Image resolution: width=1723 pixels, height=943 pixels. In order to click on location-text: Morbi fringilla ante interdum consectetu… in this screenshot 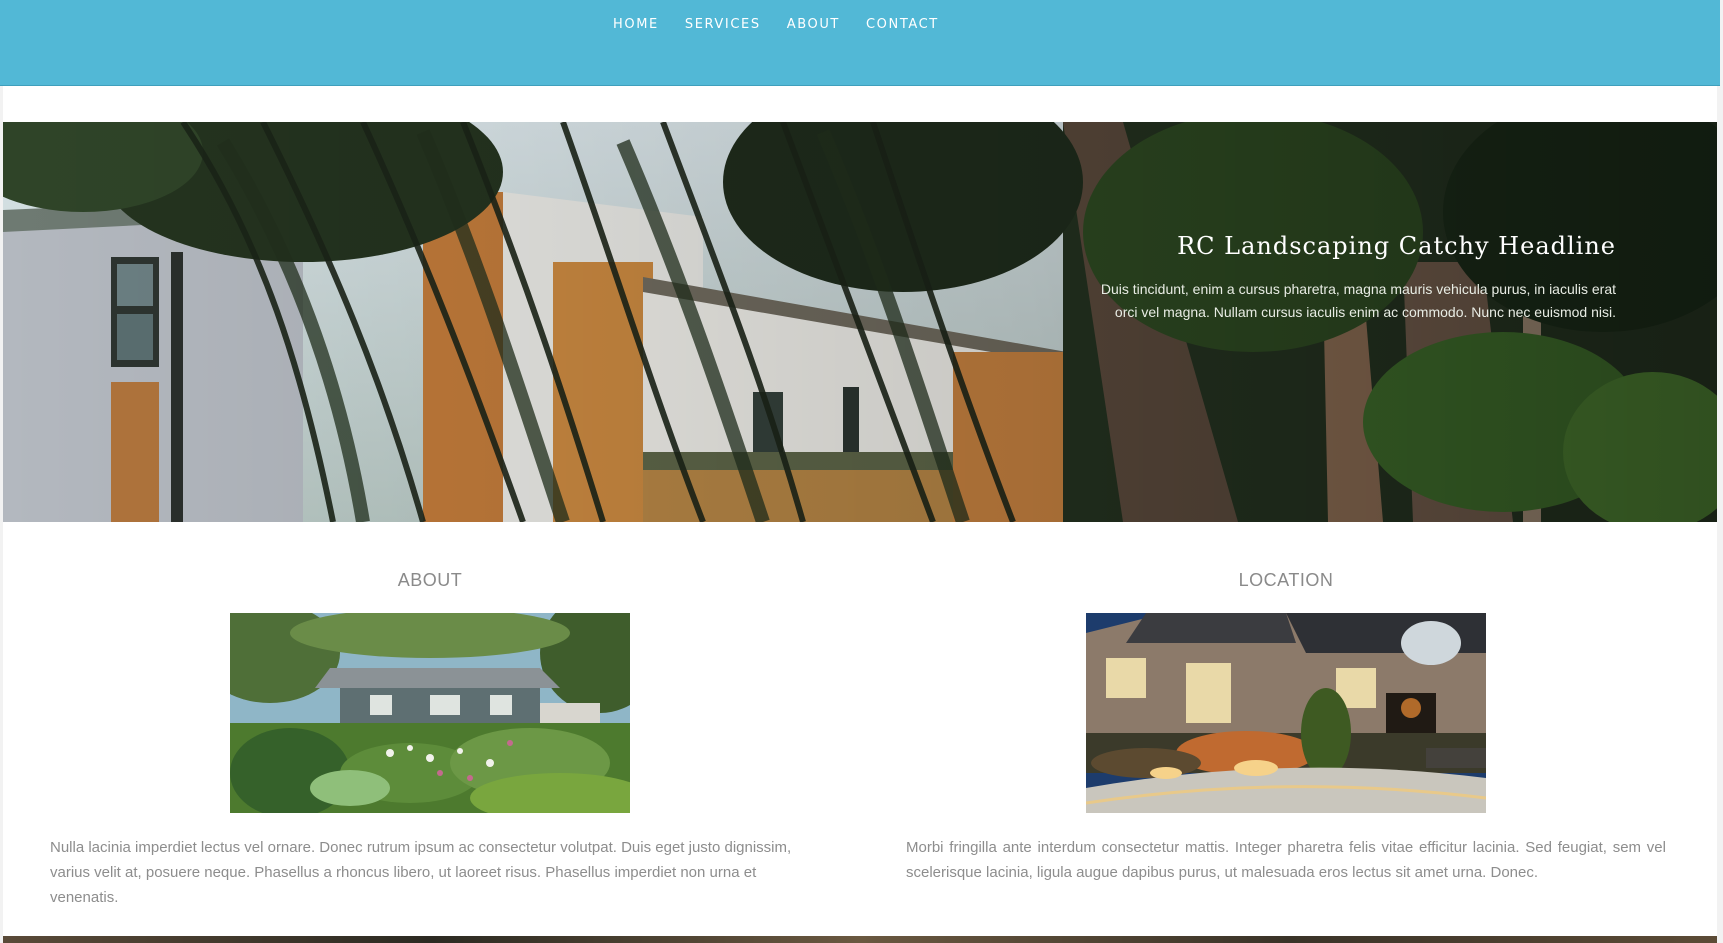, I will do `click(1286, 860)`.